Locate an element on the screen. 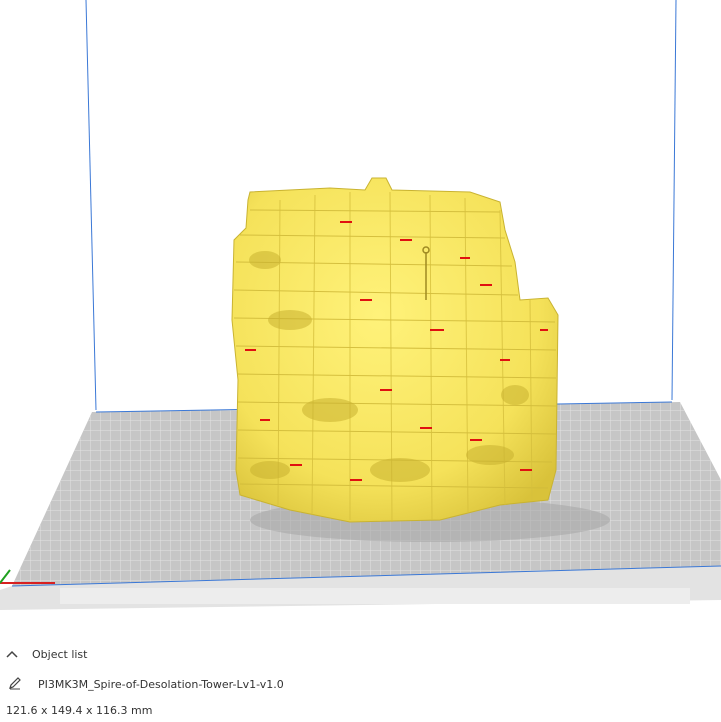 The image size is (721, 722). object-list-label: Object list is located at coordinates (59, 654).